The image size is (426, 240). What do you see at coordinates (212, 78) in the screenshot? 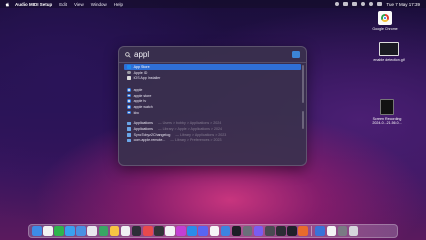
I see `result-ios-installer: iOS App Installer` at bounding box center [212, 78].